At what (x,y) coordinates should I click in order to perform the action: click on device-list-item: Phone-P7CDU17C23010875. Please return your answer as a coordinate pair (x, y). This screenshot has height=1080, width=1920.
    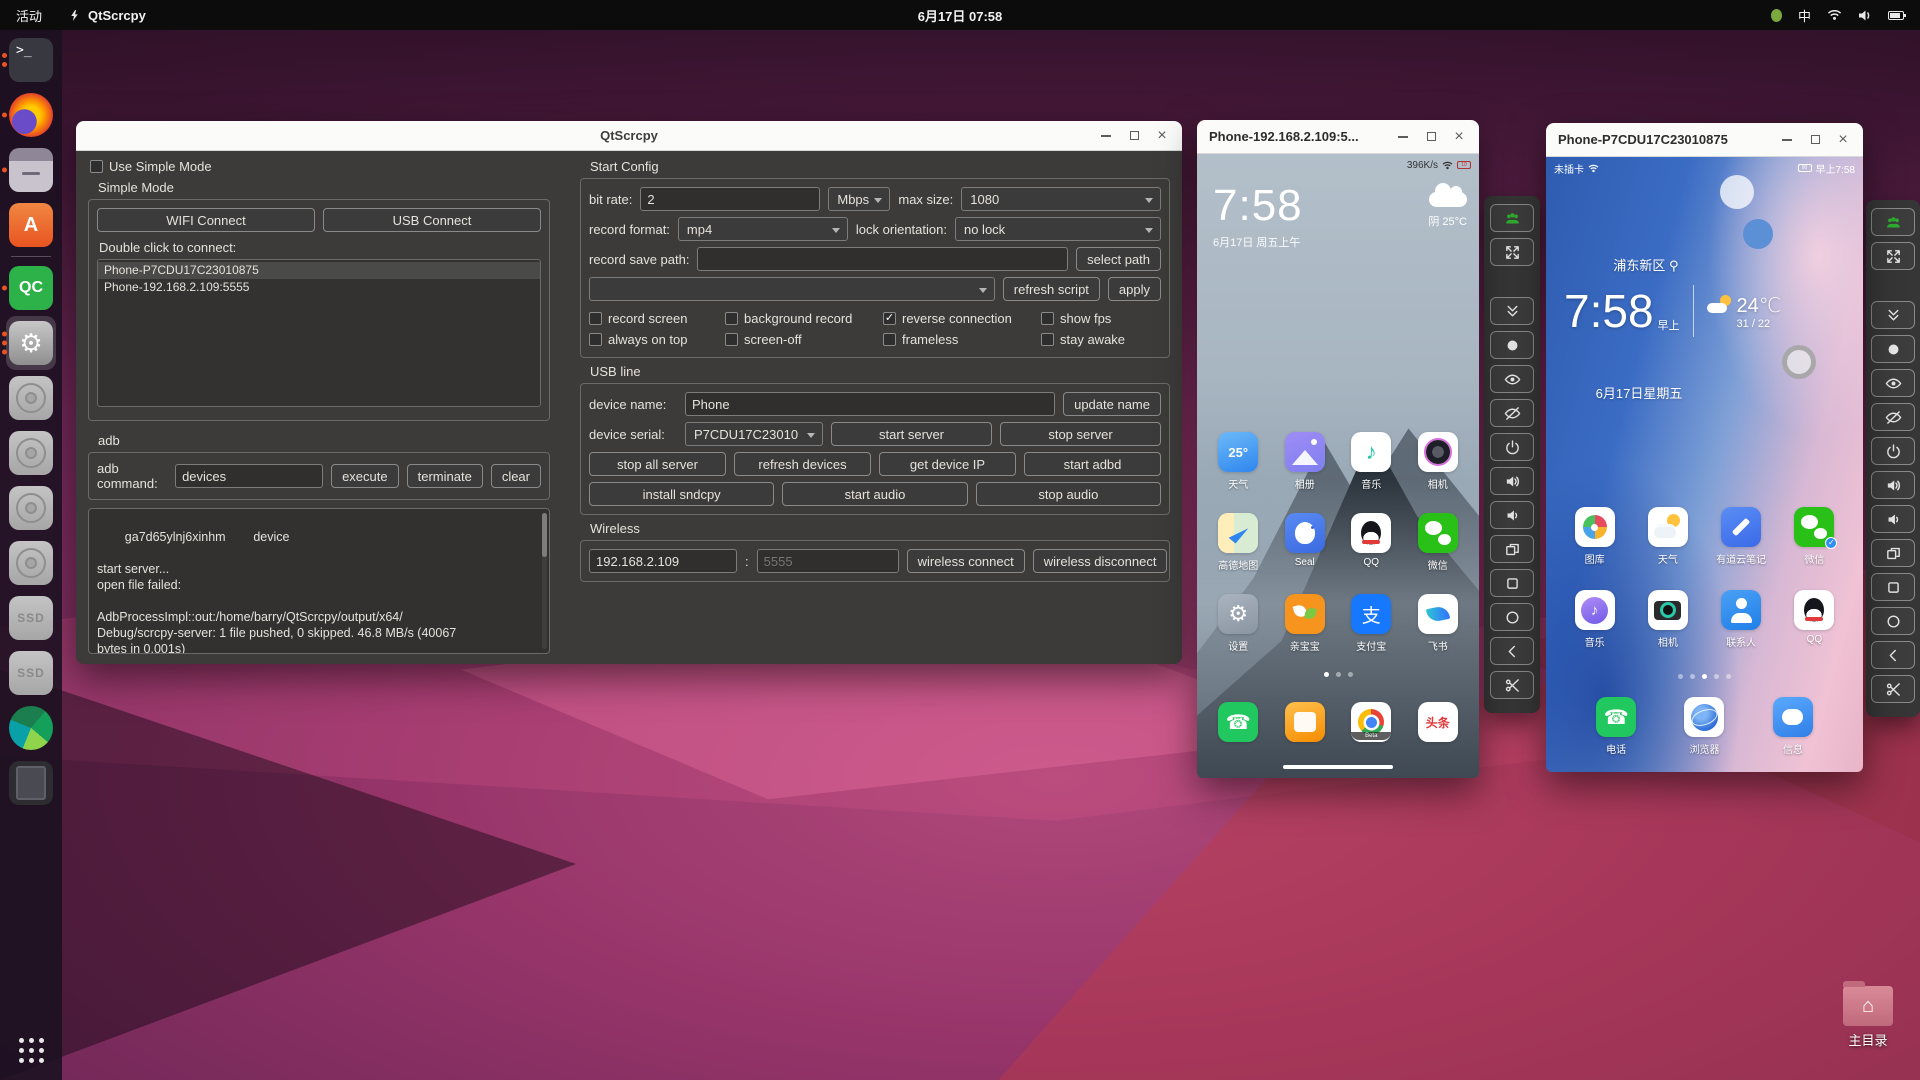
    Looking at the image, I should click on (319, 270).